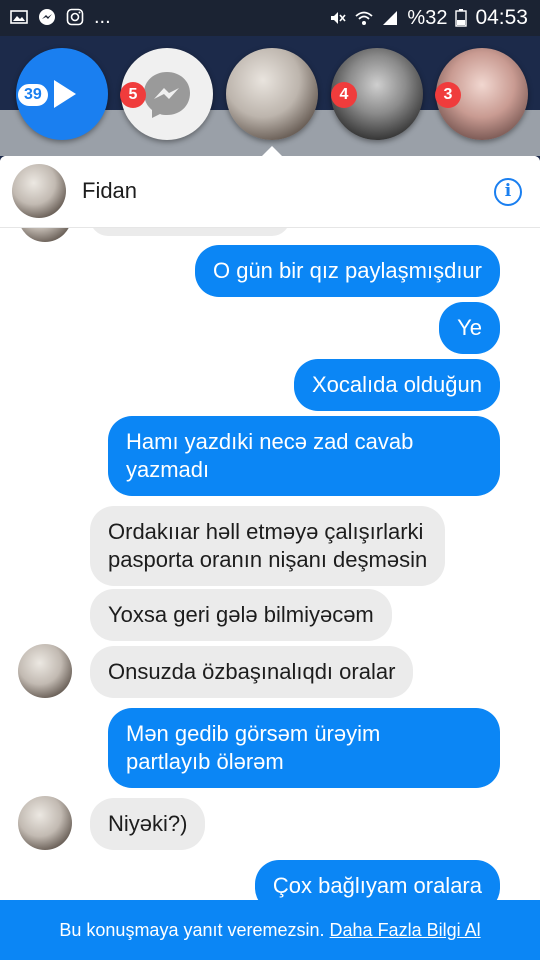  Describe the element at coordinates (304, 456) in the screenshot. I see `message-bubble-outgoing: Hamı yazdıki necə zad cavab yazmadı` at that location.